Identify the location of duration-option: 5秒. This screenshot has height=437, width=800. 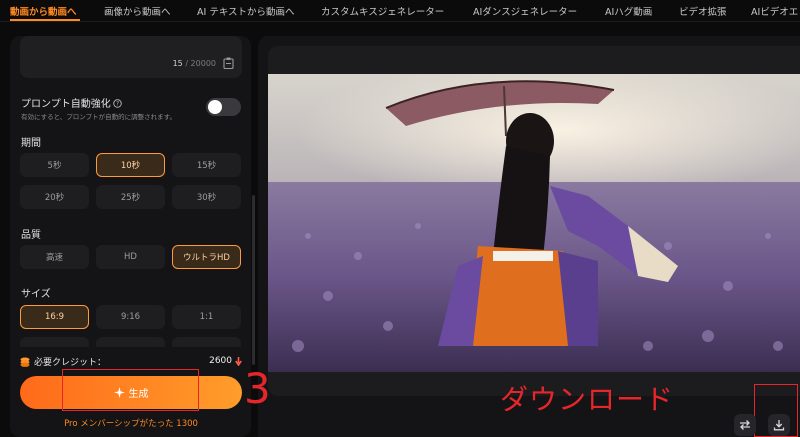
(54, 165).